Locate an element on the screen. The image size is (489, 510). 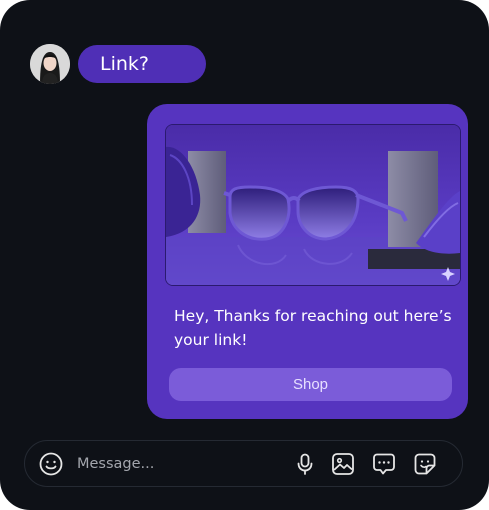
incoming-message-bubble: Link? is located at coordinates (142, 64).